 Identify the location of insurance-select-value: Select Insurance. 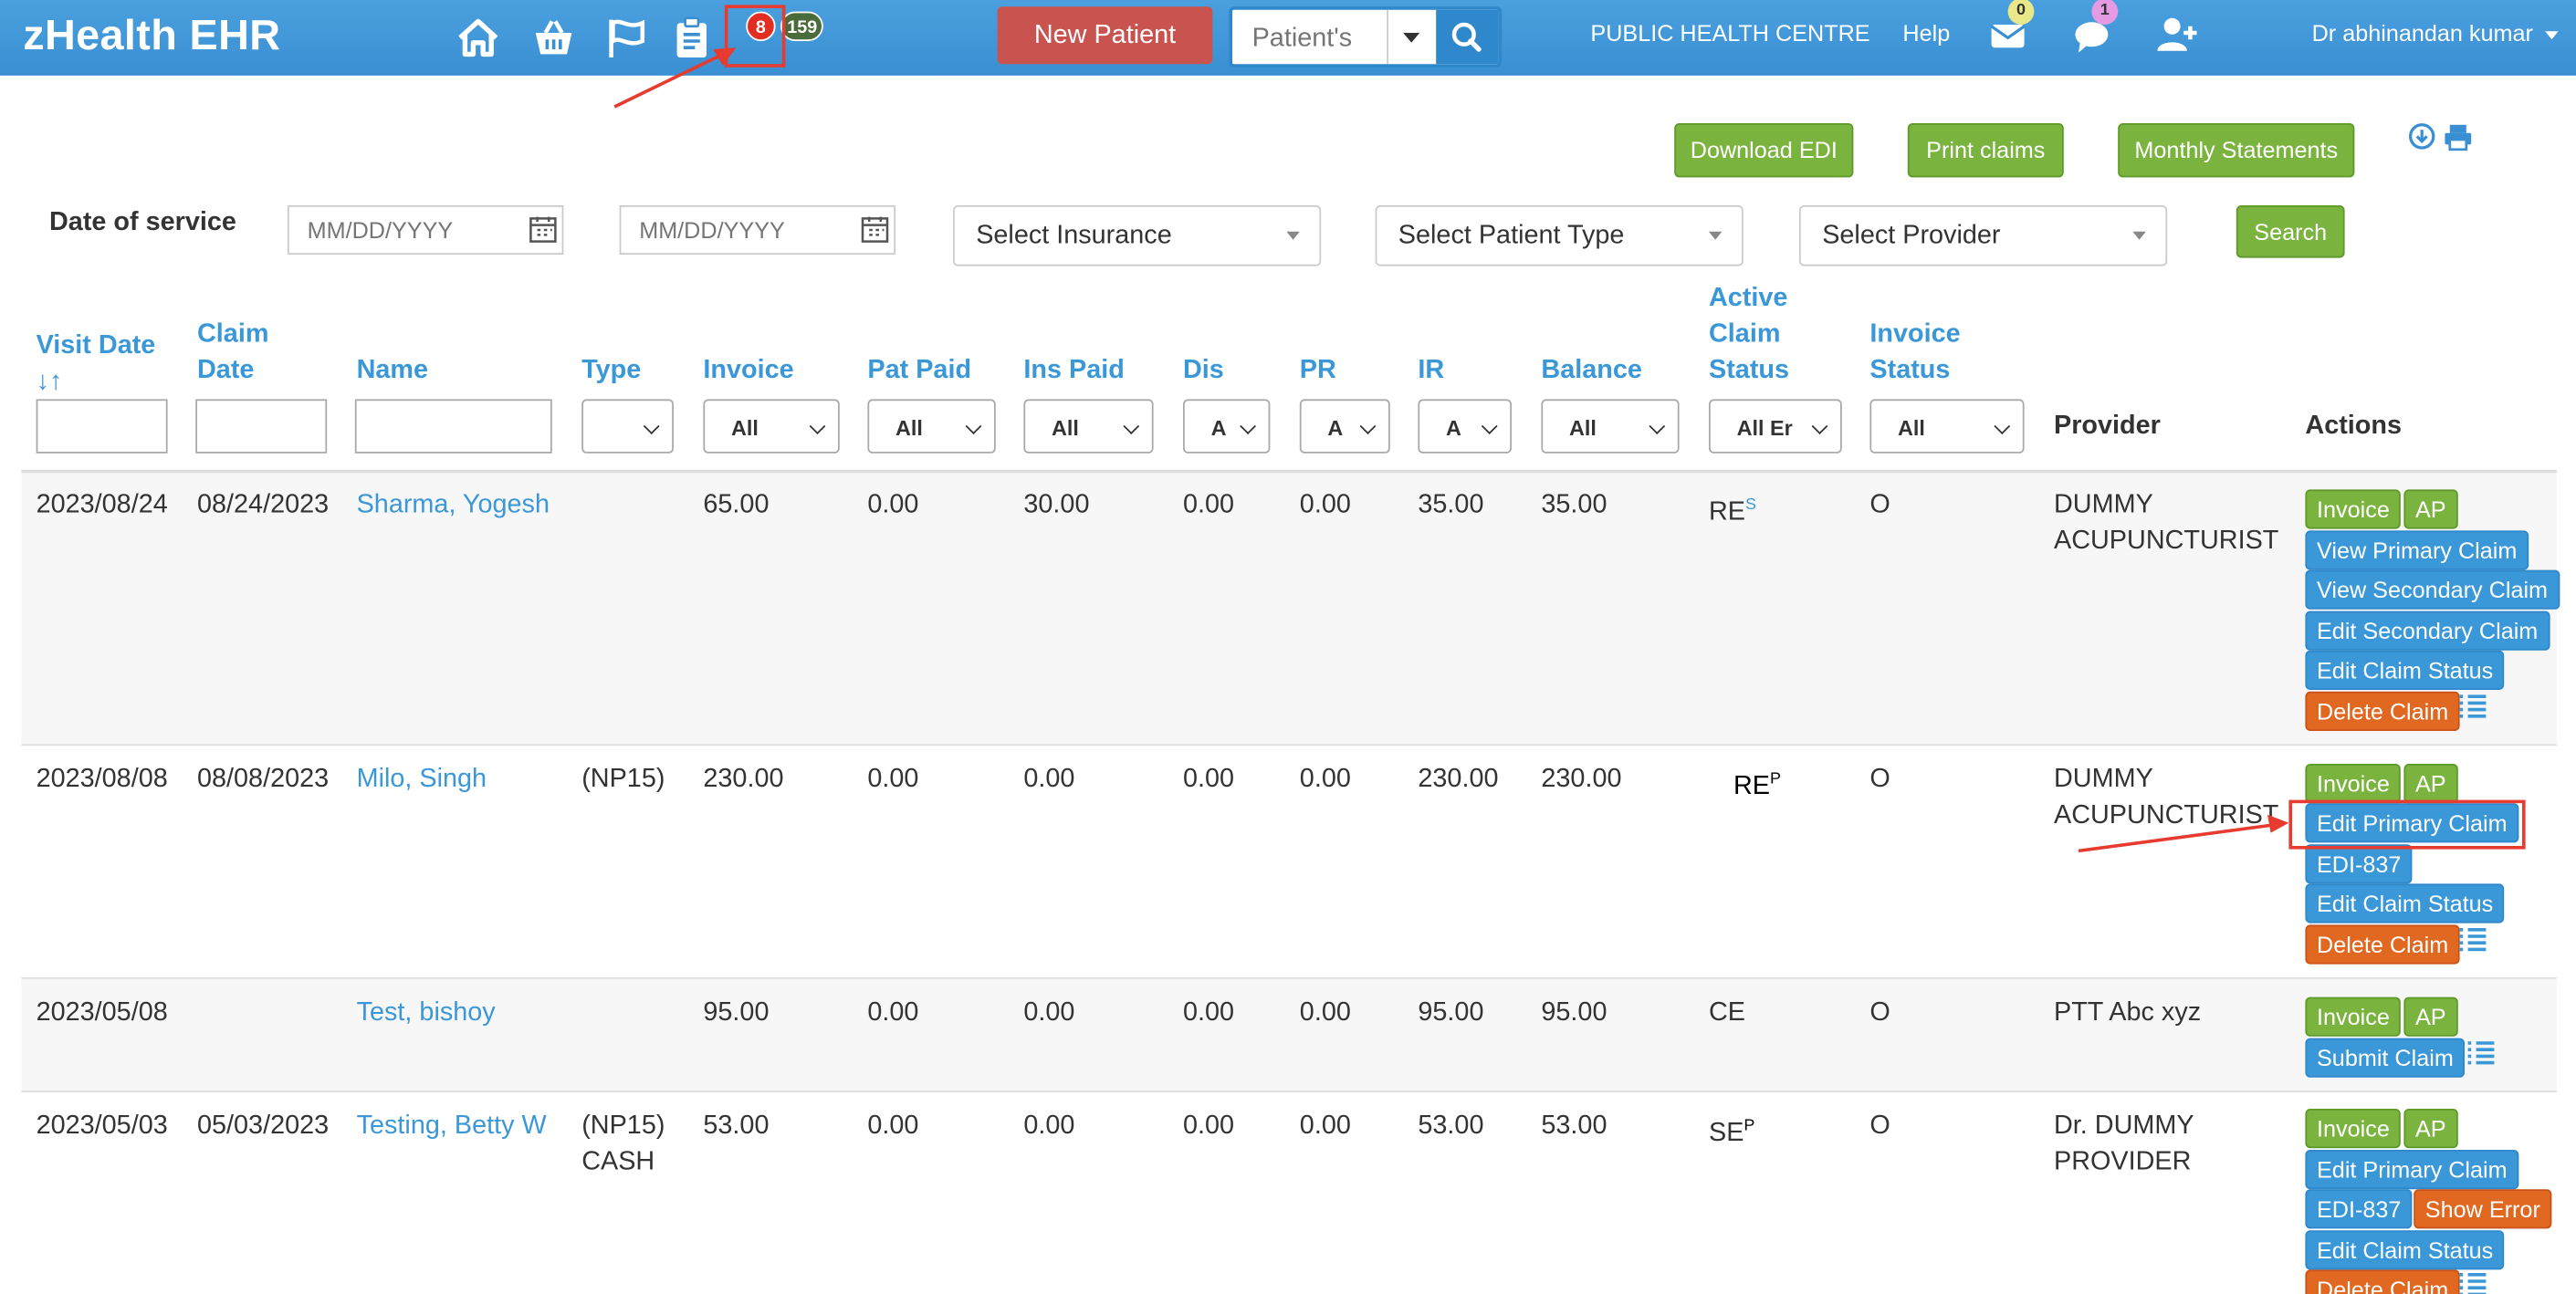
(1074, 236).